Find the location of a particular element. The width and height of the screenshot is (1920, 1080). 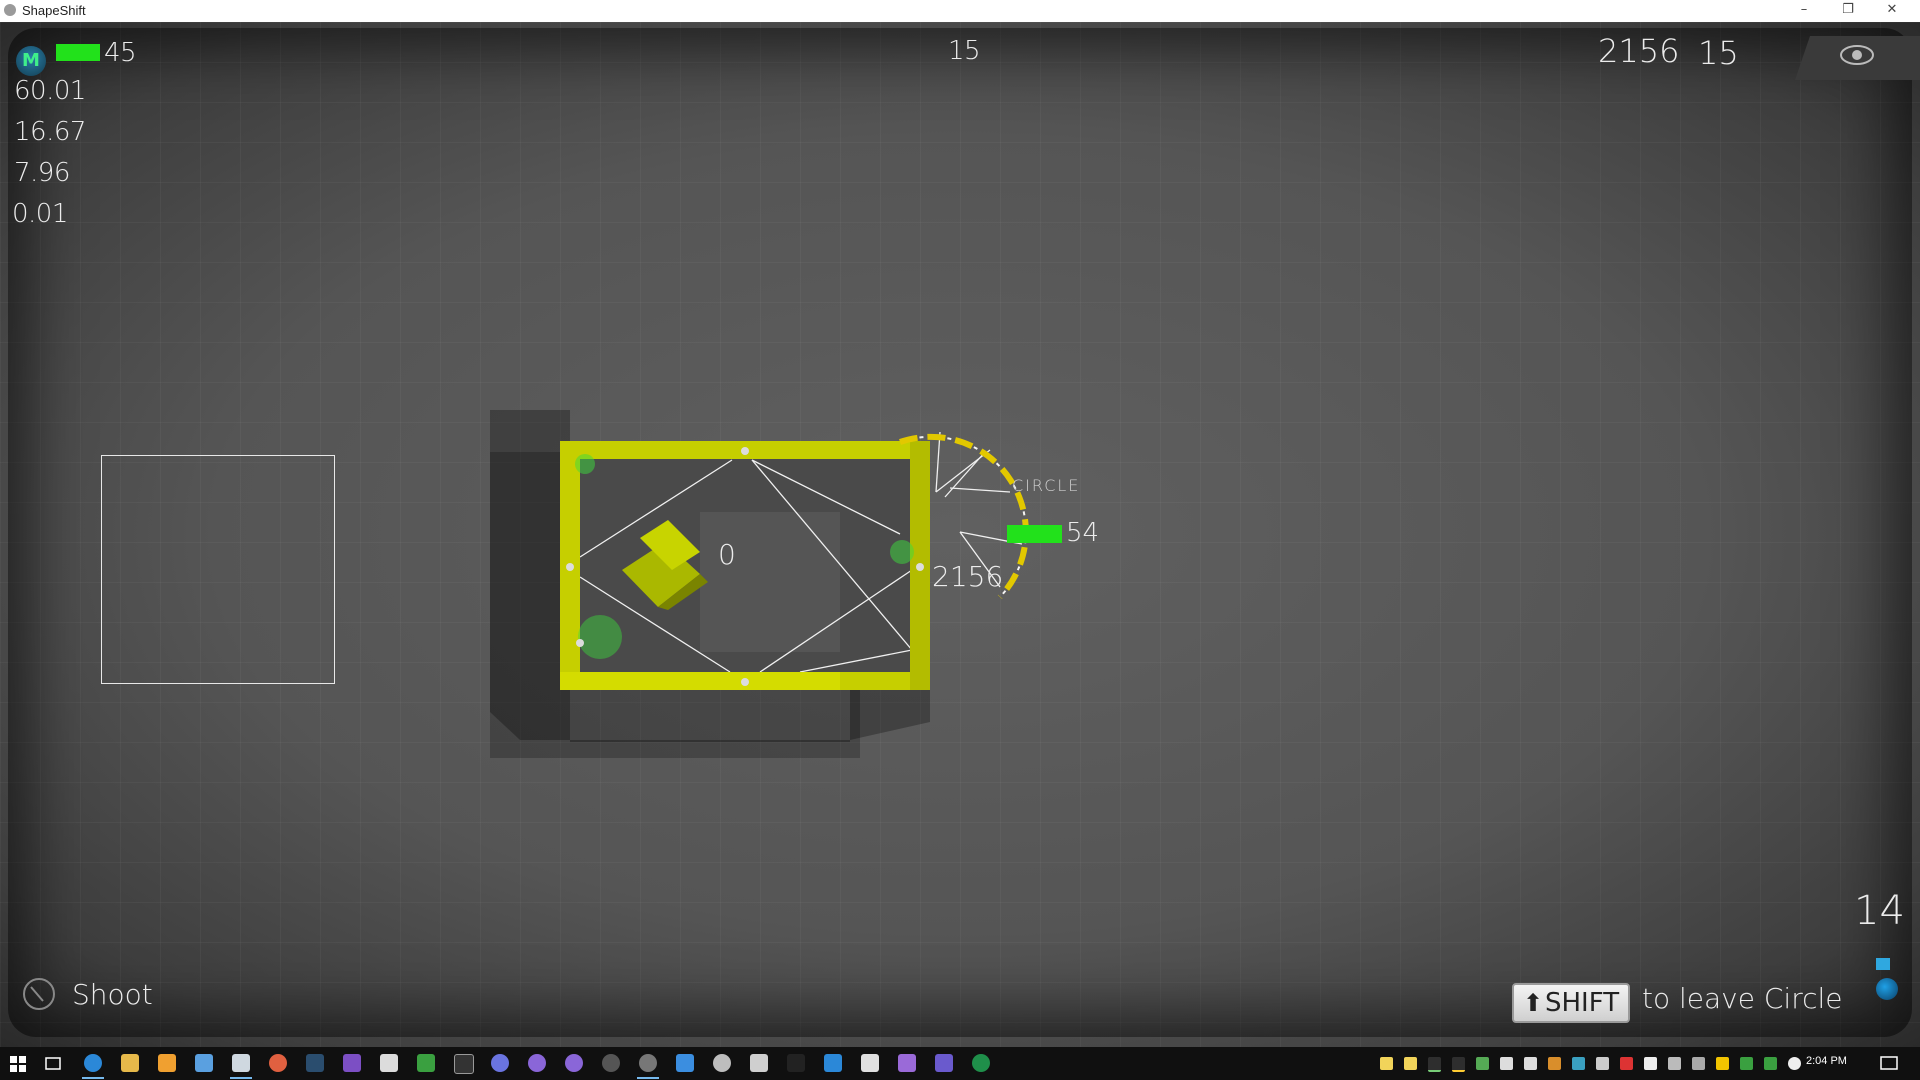

app-icon-g is located at coordinates (796, 1063).